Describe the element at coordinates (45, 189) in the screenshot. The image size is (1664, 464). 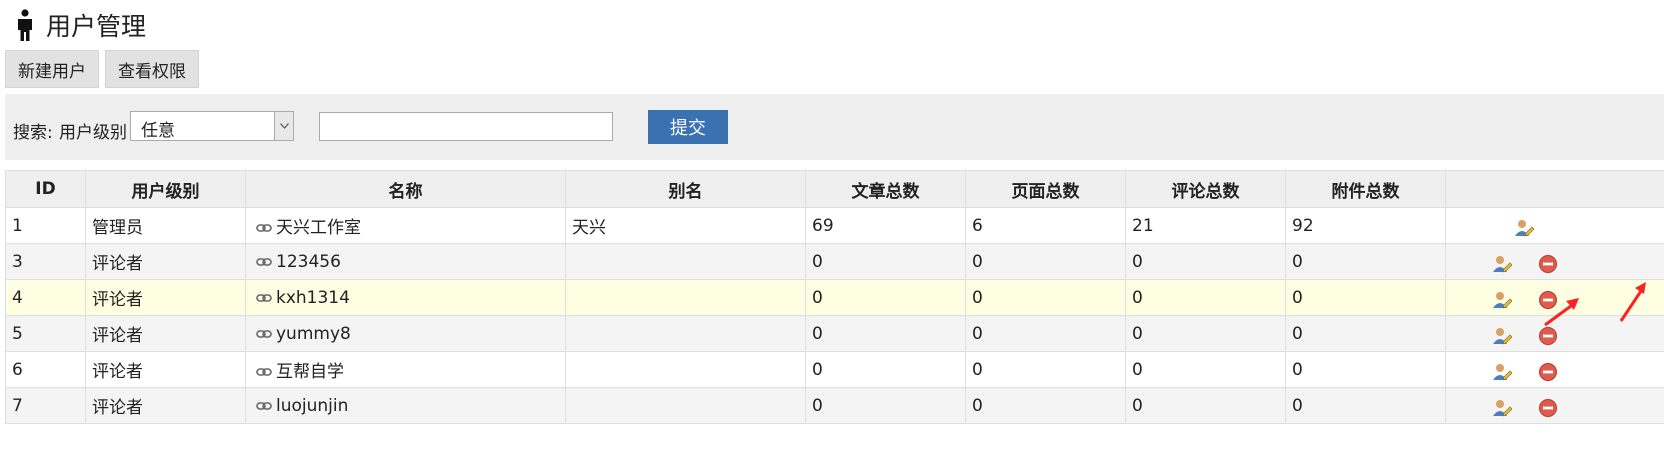
I see `column-header-id: ID` at that location.